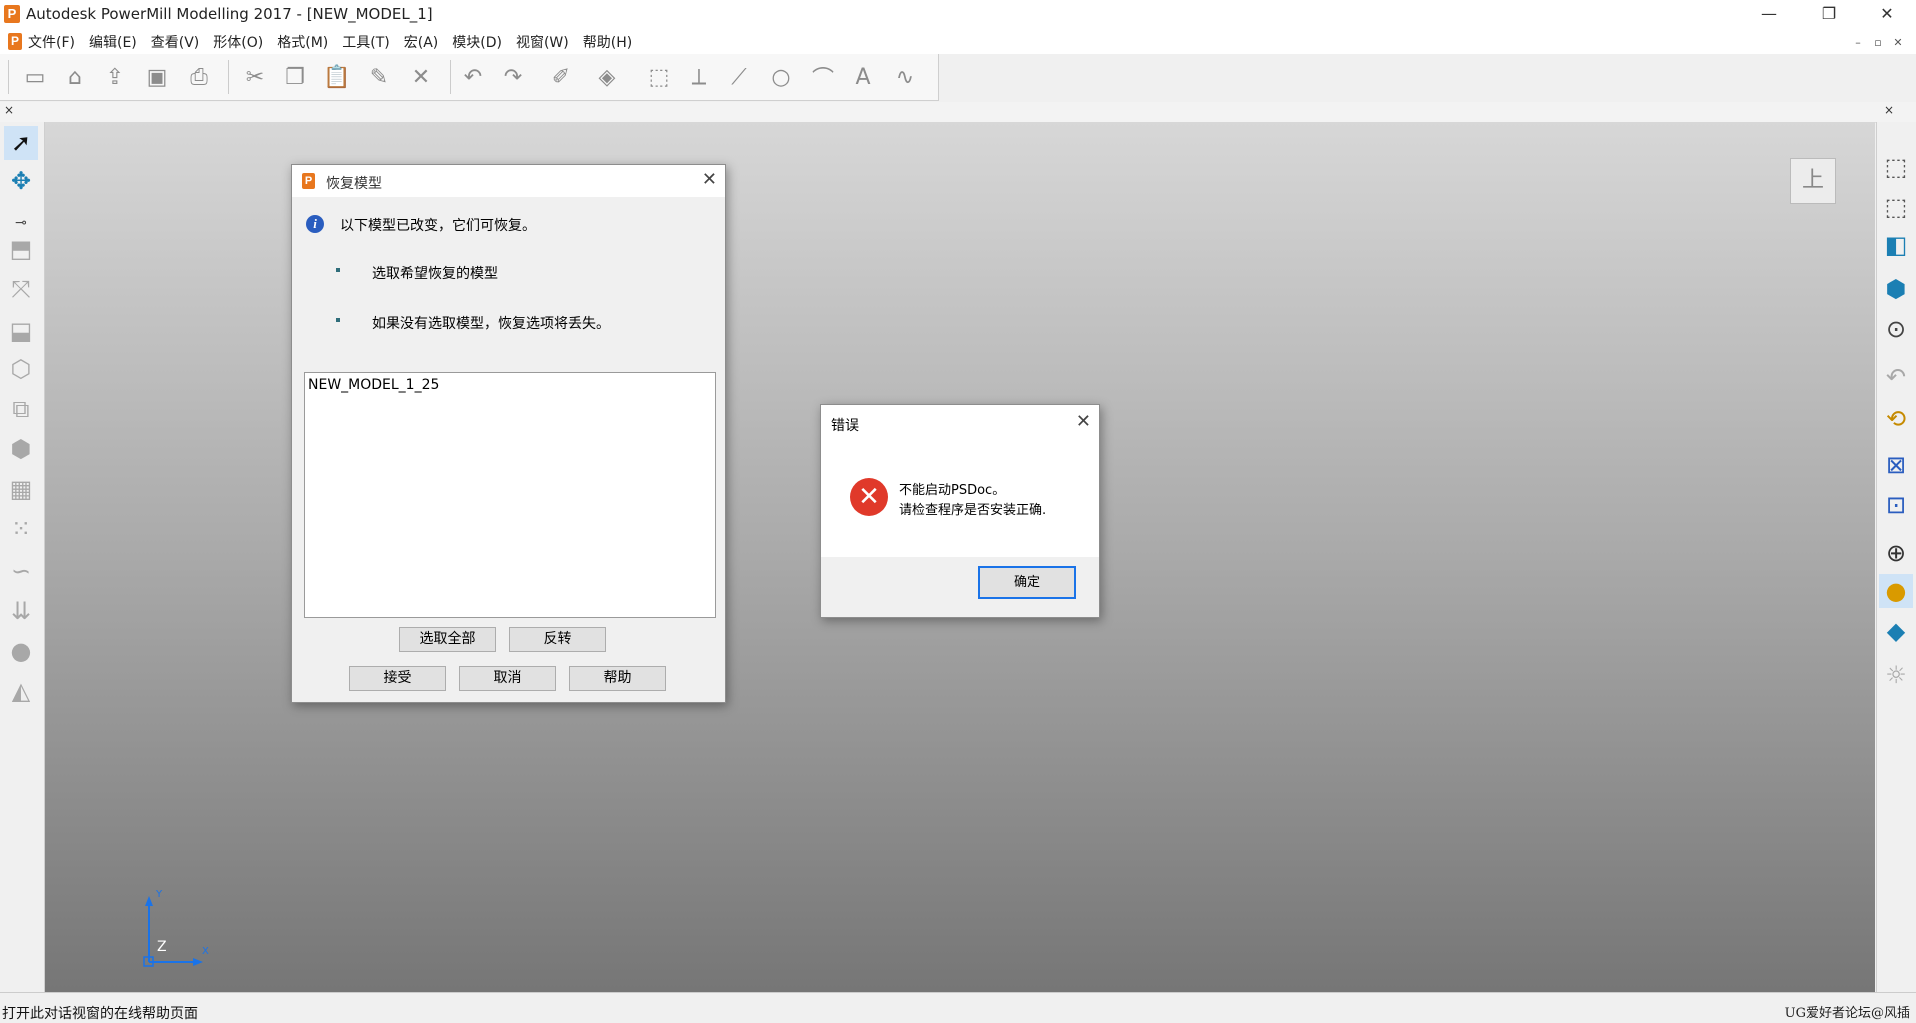 This screenshot has width=1916, height=1023. What do you see at coordinates (238, 42) in the screenshot?
I see `menu-shape: 形体(O)` at bounding box center [238, 42].